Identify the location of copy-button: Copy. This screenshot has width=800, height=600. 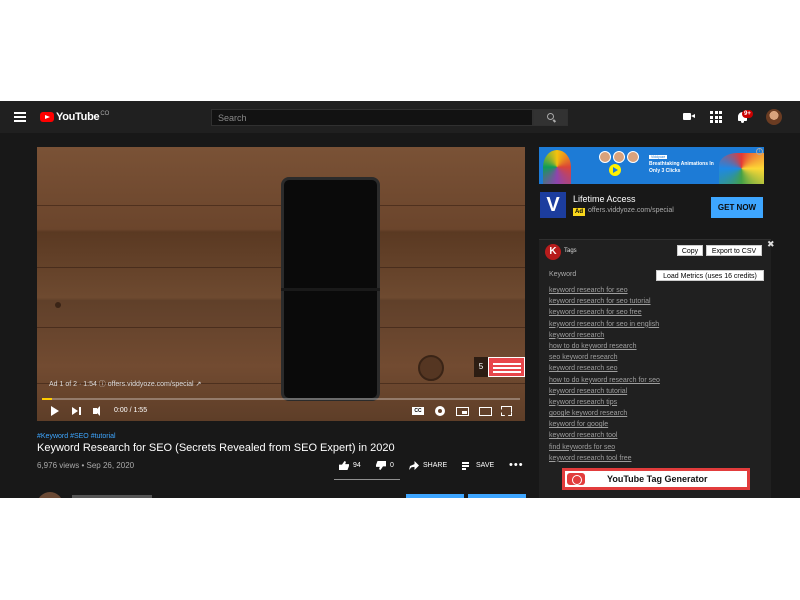
(690, 250).